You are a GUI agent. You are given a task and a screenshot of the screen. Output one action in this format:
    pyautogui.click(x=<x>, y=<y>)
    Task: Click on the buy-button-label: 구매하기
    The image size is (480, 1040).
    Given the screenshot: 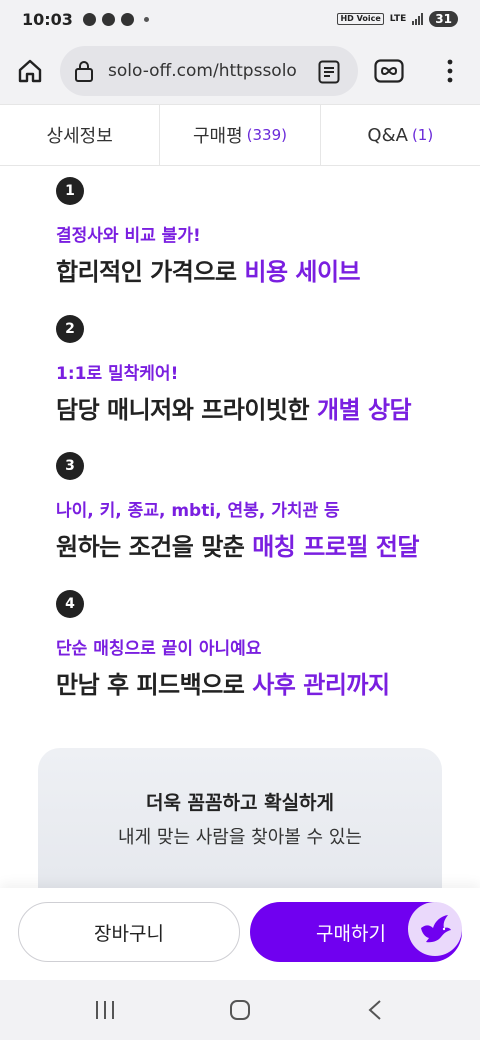 What is the action you would take?
    pyautogui.click(x=351, y=933)
    